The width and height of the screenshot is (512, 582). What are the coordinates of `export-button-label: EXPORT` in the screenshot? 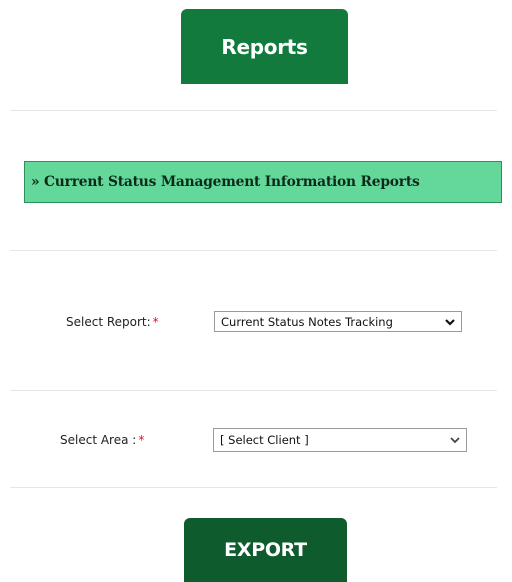 It's located at (265, 550).